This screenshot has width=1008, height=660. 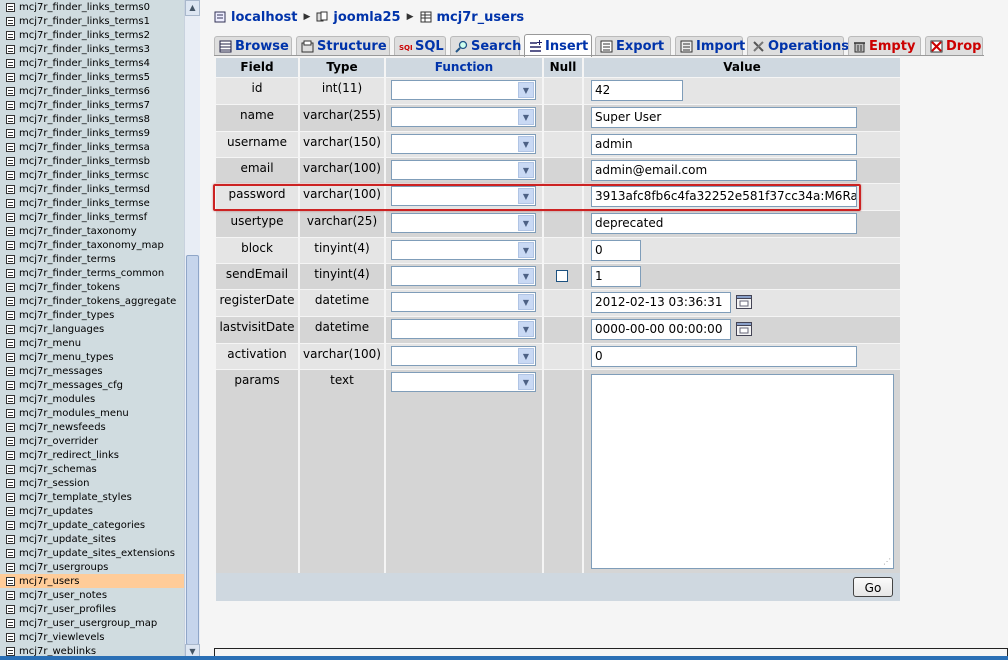 What do you see at coordinates (84, 91) in the screenshot?
I see `sidebar-table-label: mcj7r_finder_links_terms6` at bounding box center [84, 91].